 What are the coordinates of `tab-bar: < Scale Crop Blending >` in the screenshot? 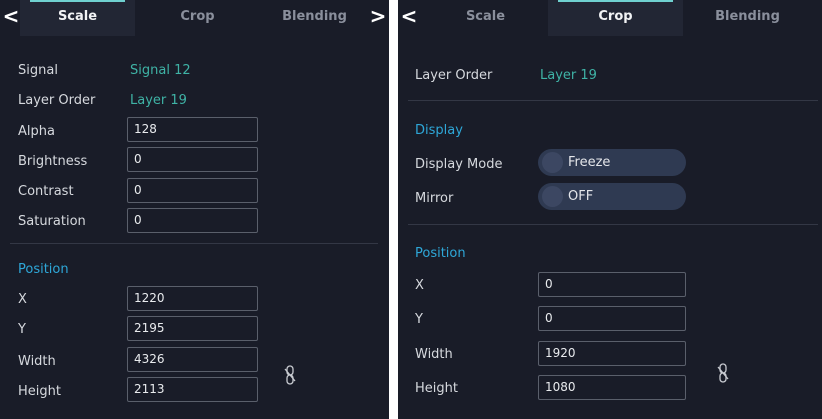 It's located at (194, 18).